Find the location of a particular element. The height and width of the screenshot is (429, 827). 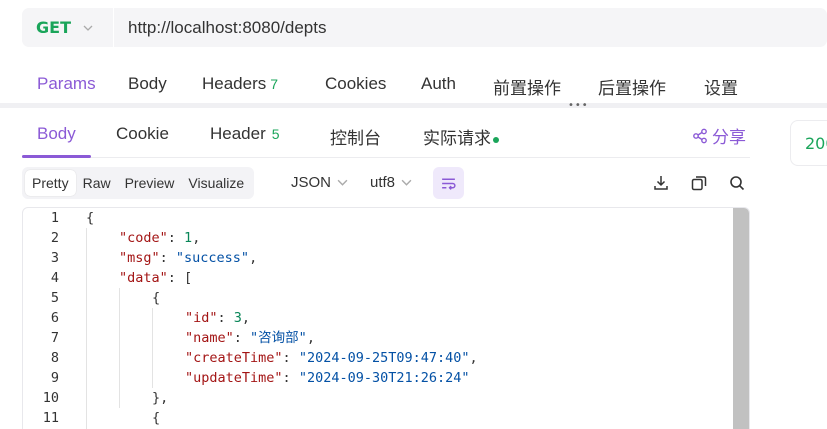

method-select: GET is located at coordinates (68, 27).